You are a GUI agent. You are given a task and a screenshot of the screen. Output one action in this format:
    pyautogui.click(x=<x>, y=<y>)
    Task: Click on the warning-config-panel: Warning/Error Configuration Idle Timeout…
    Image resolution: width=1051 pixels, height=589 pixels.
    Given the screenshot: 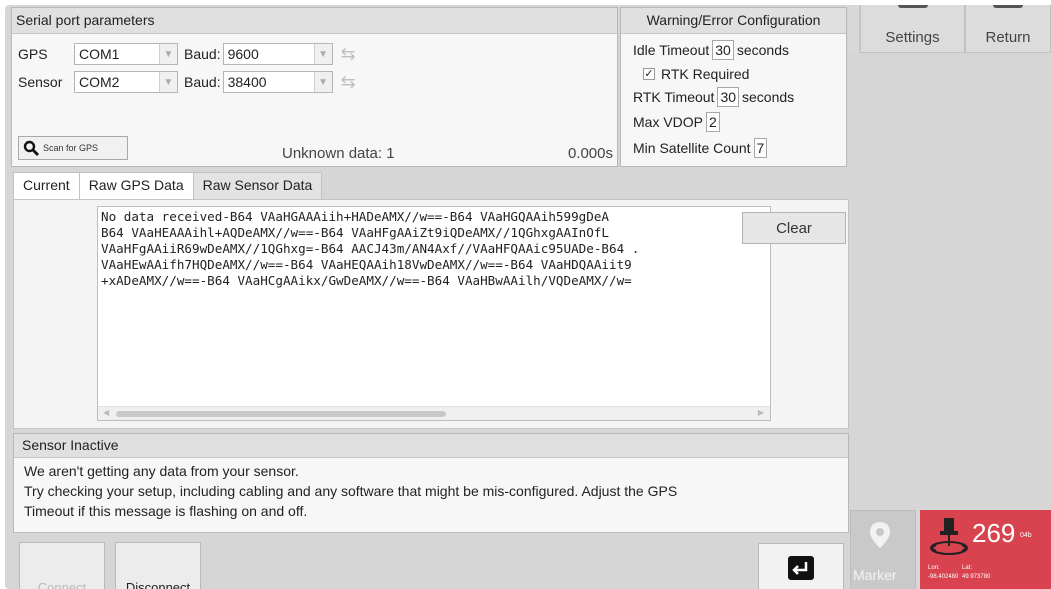 What is the action you would take?
    pyautogui.click(x=733, y=87)
    